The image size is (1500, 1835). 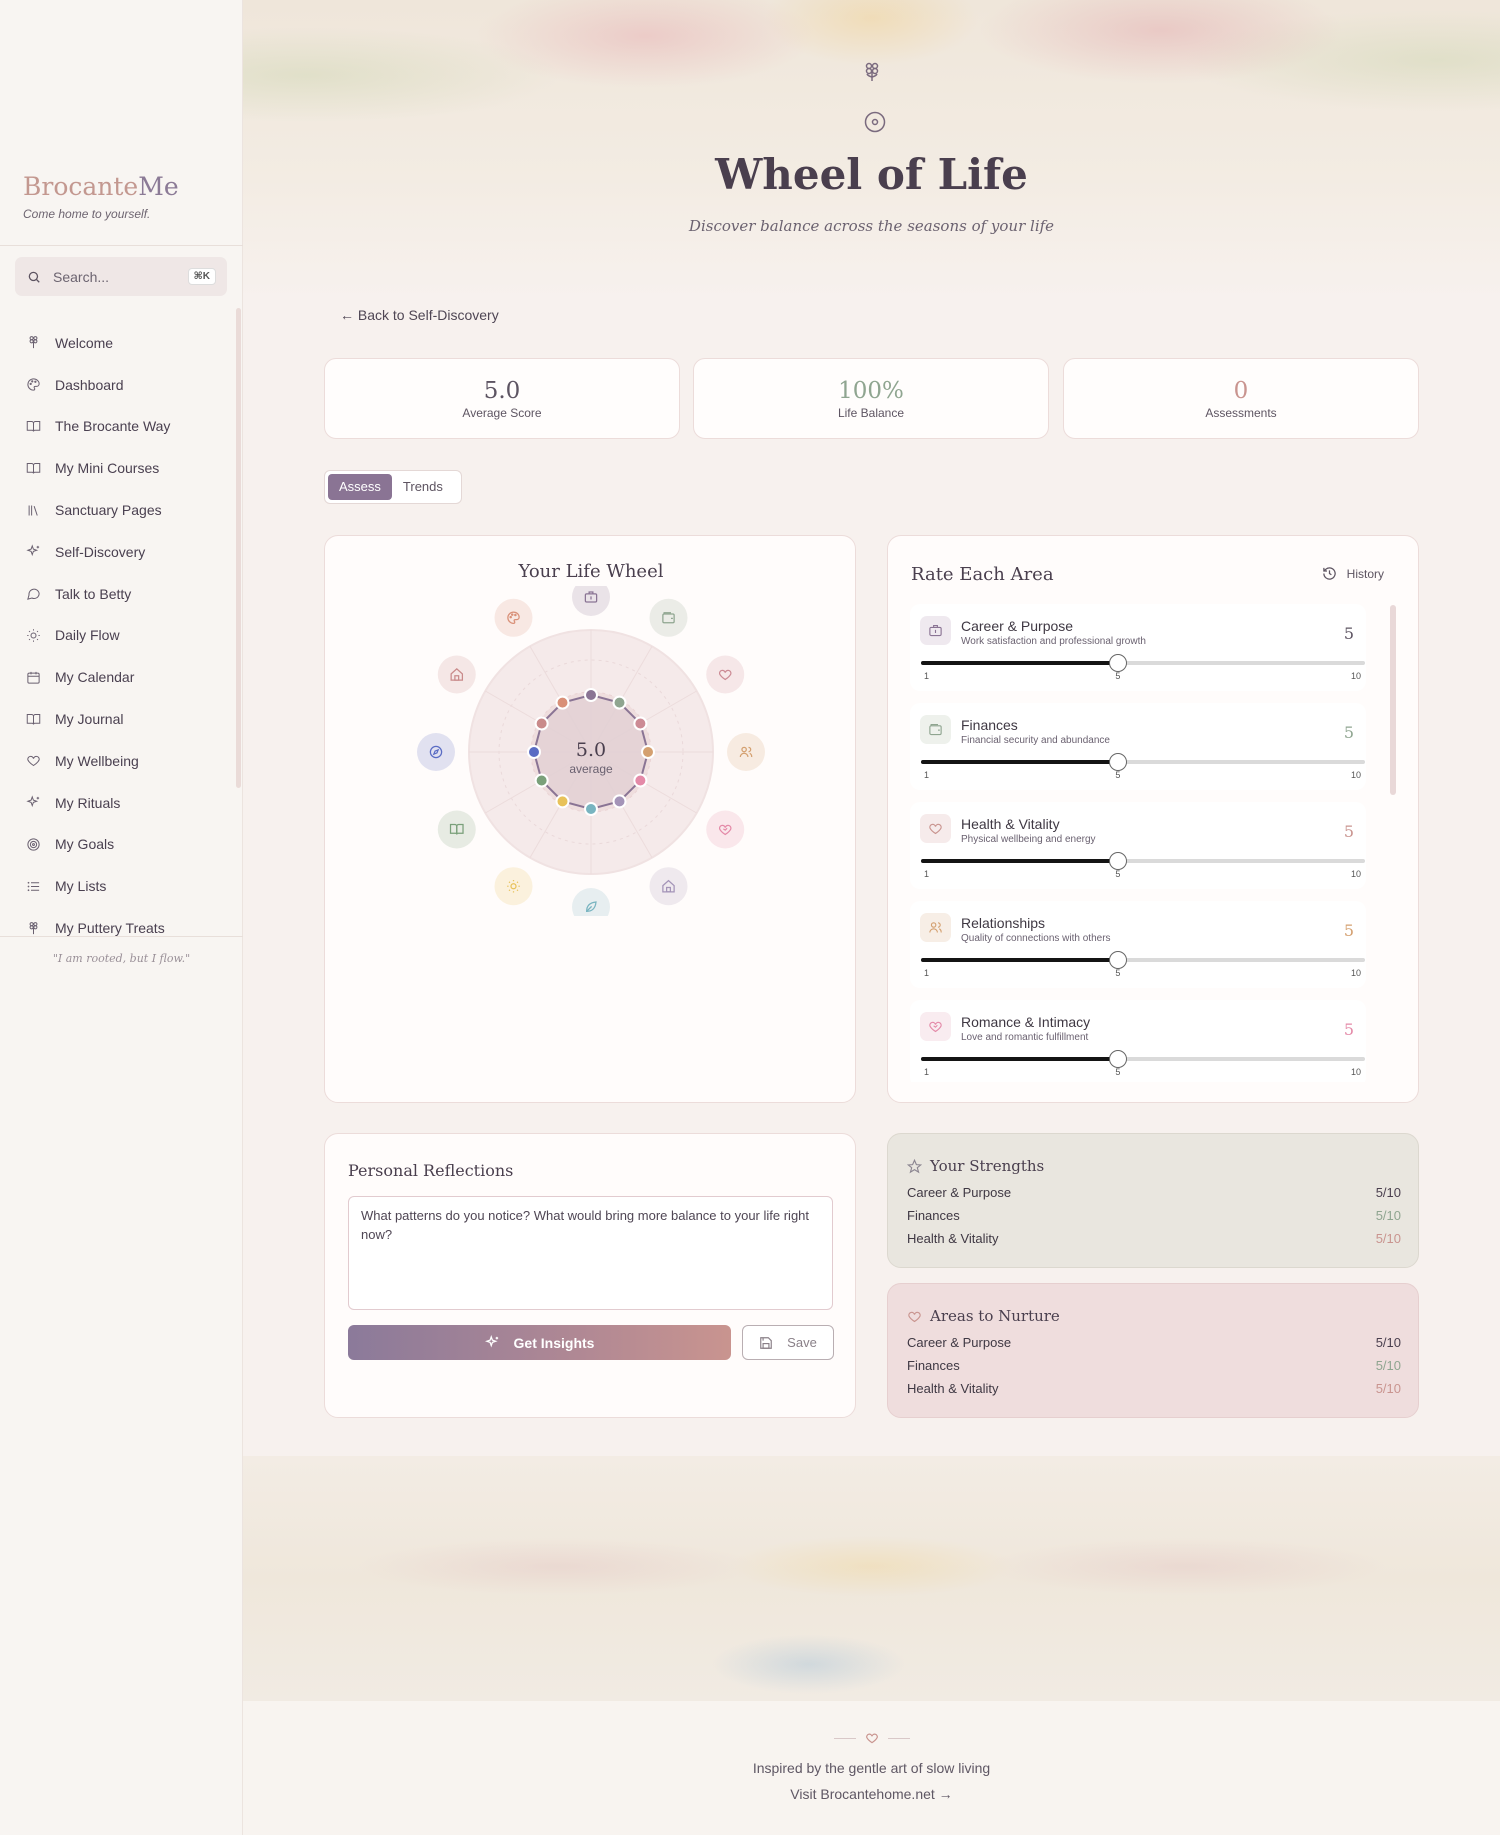 I want to click on sidebar-item-daily-flow: Daily Flow, so click(x=117, y=636).